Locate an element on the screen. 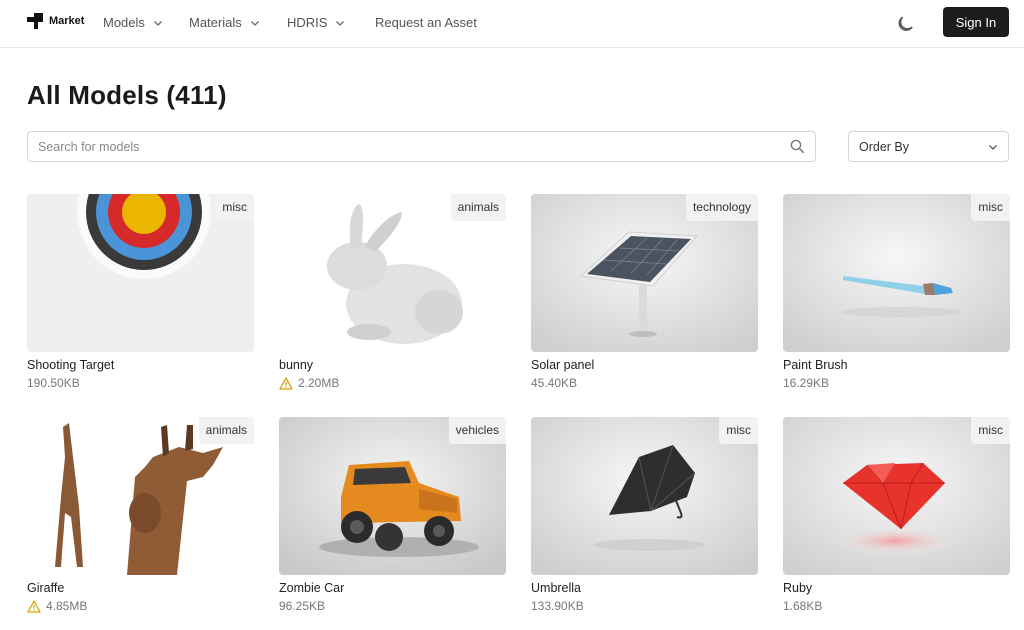 The height and width of the screenshot is (630, 1024). model-meta: 133.90KB is located at coordinates (644, 606).